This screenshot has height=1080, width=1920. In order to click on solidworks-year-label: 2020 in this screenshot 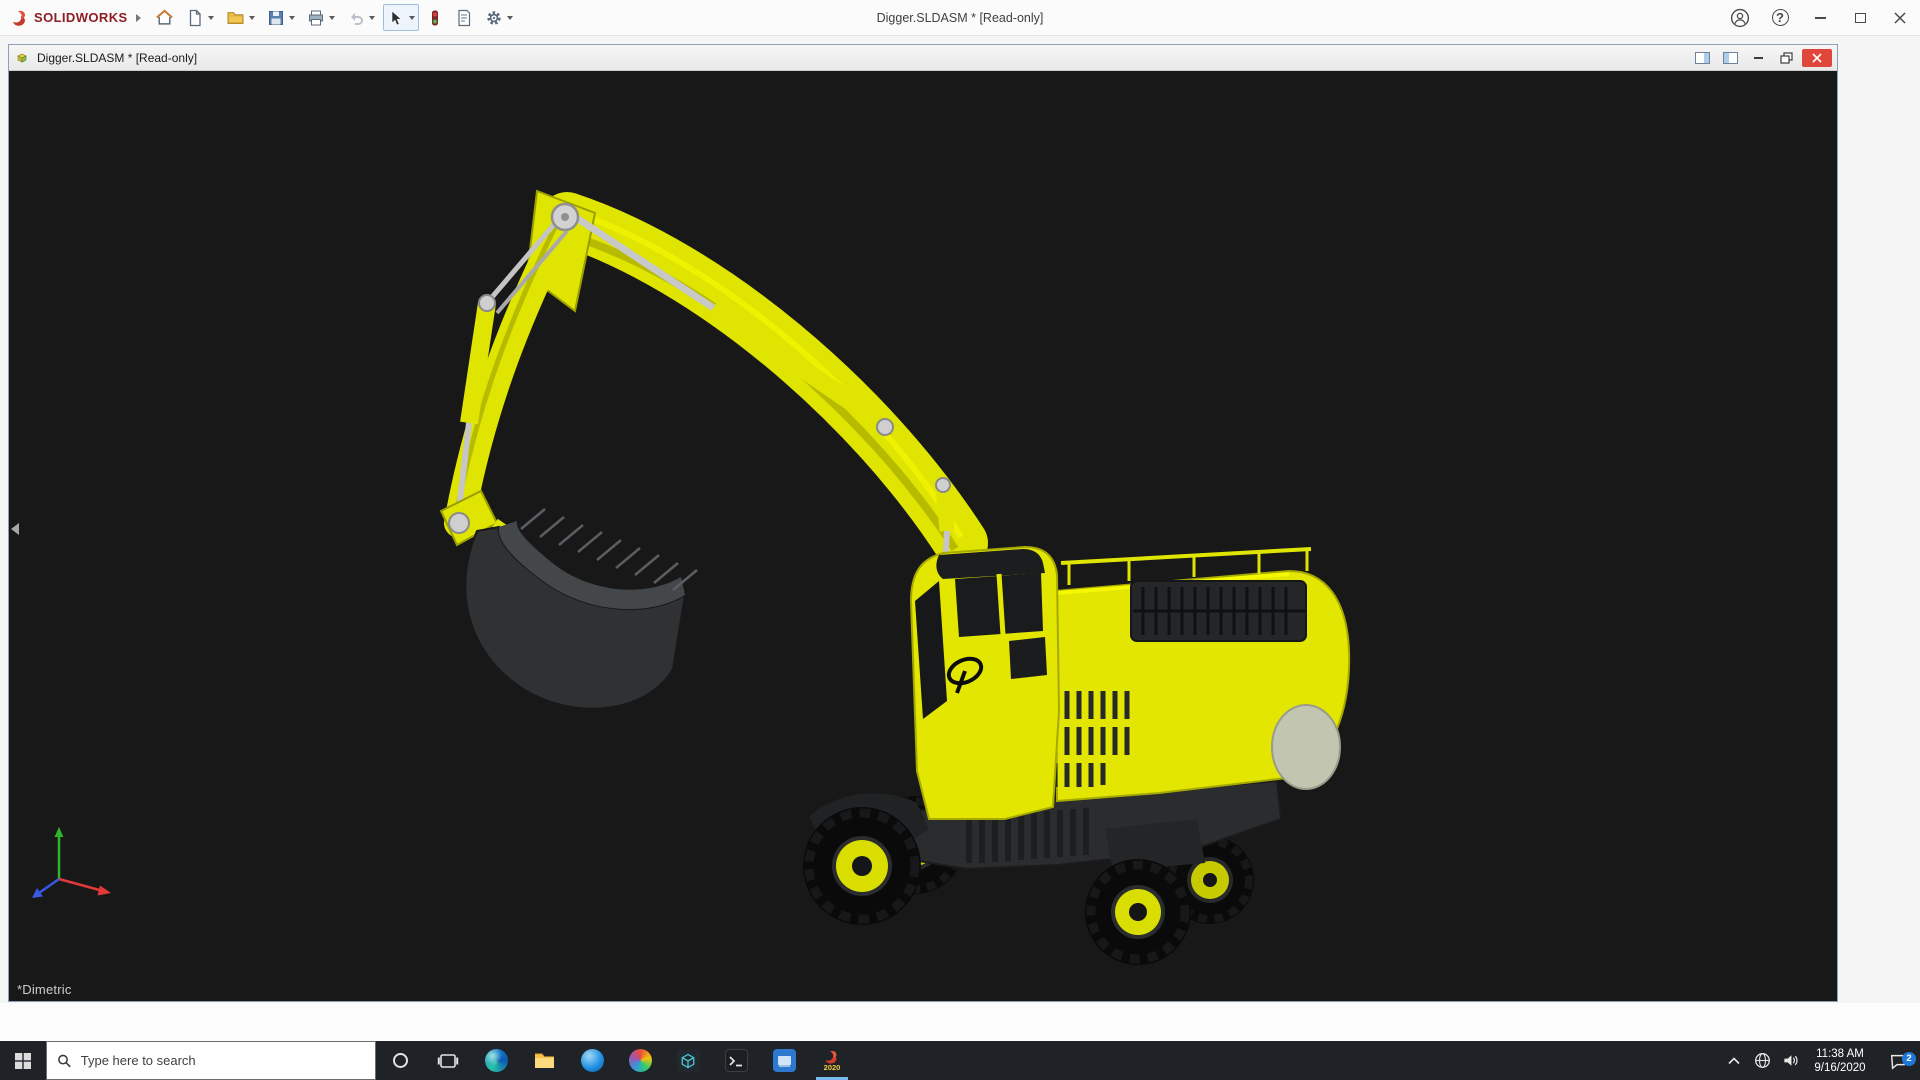, I will do `click(832, 1067)`.